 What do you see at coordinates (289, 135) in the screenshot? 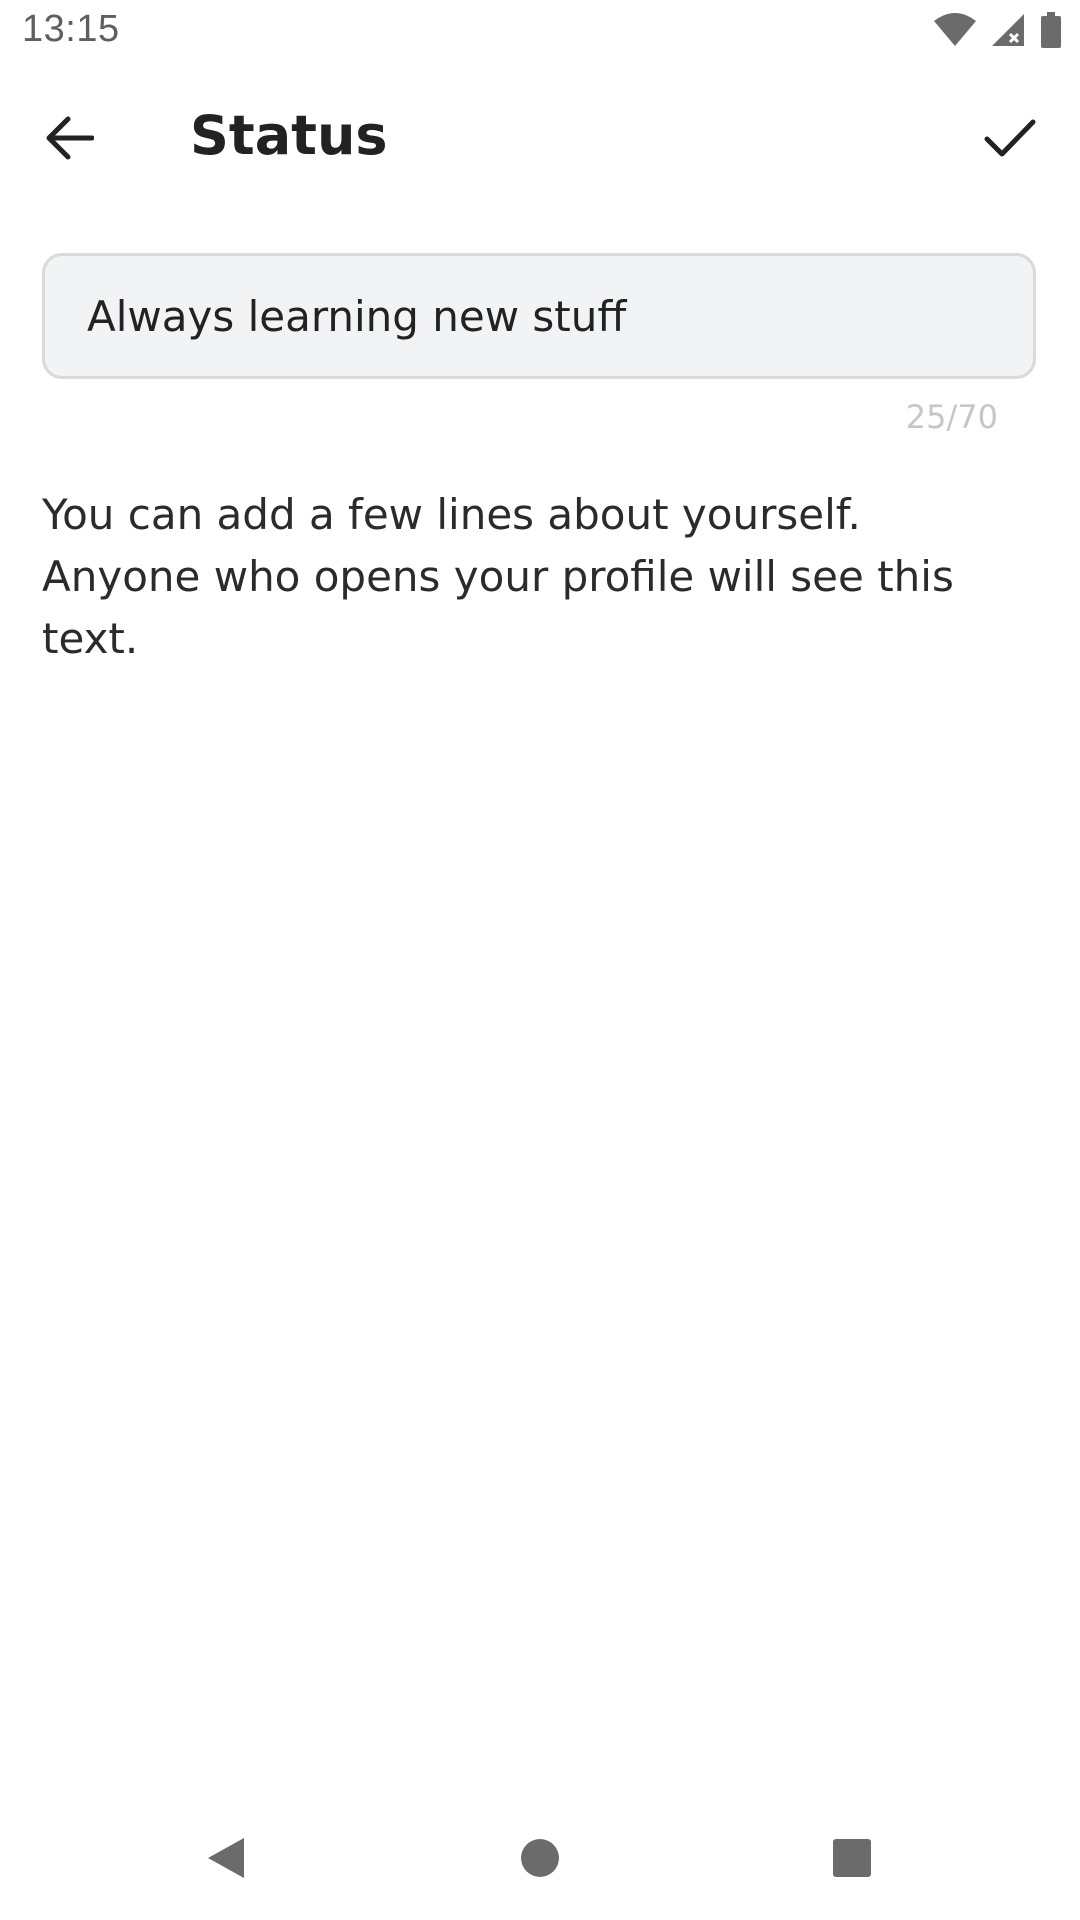
I see `page-title: Status` at bounding box center [289, 135].